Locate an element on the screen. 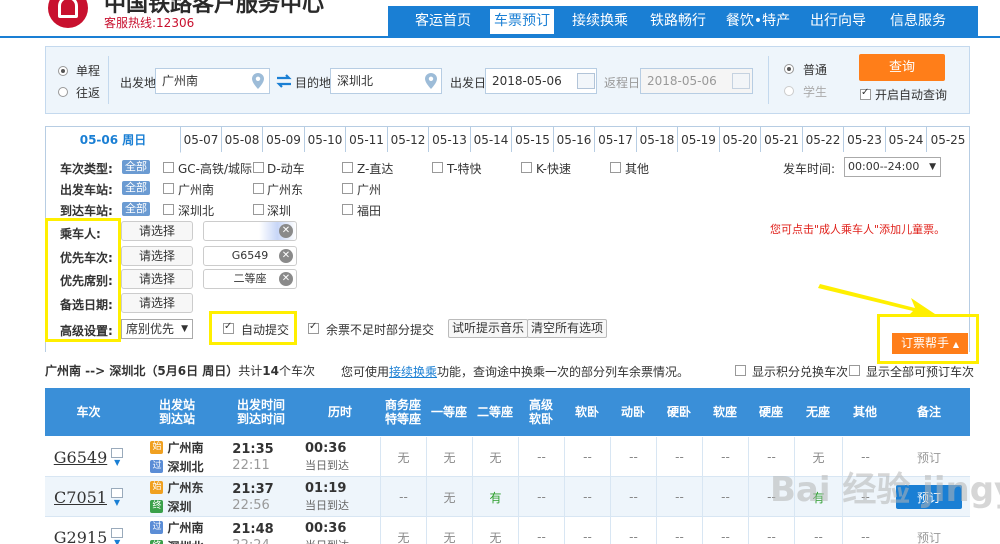 The image size is (1000, 544). show-points-checkbox is located at coordinates (740, 370).